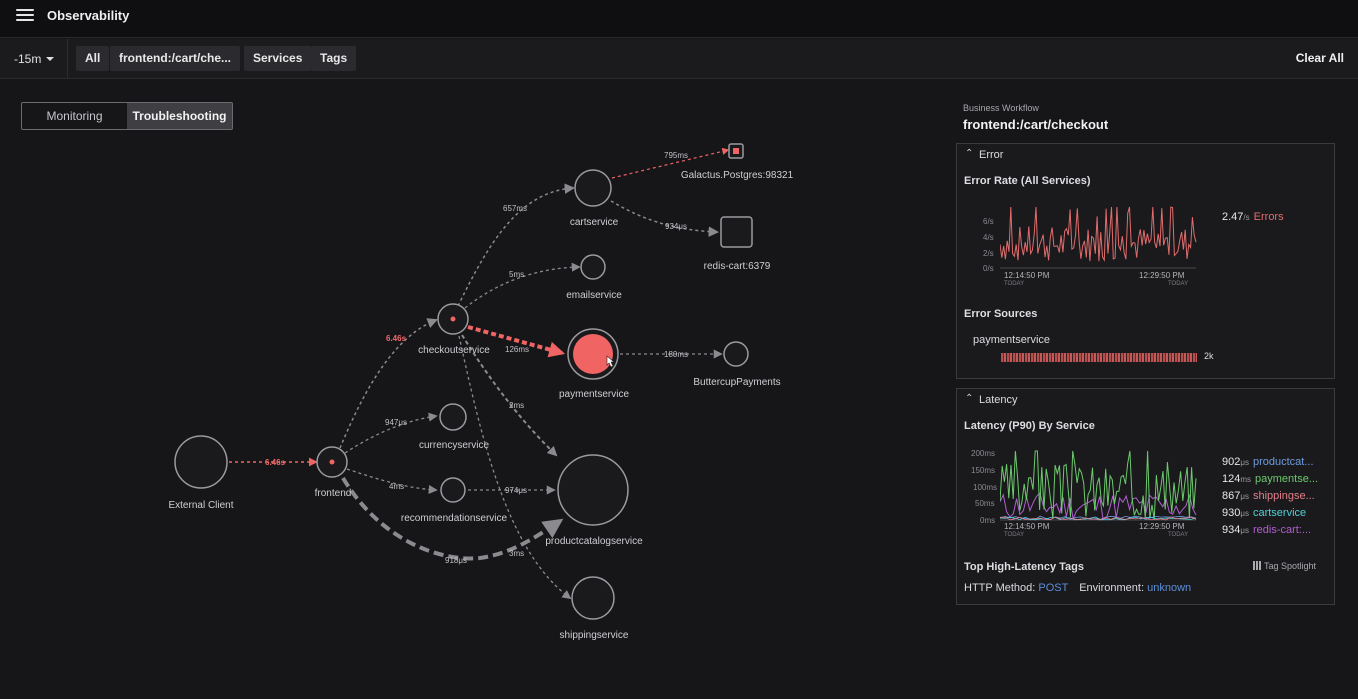 This screenshot has height=699, width=1358. What do you see at coordinates (453, 490) in the screenshot?
I see `node-recommendationservice` at bounding box center [453, 490].